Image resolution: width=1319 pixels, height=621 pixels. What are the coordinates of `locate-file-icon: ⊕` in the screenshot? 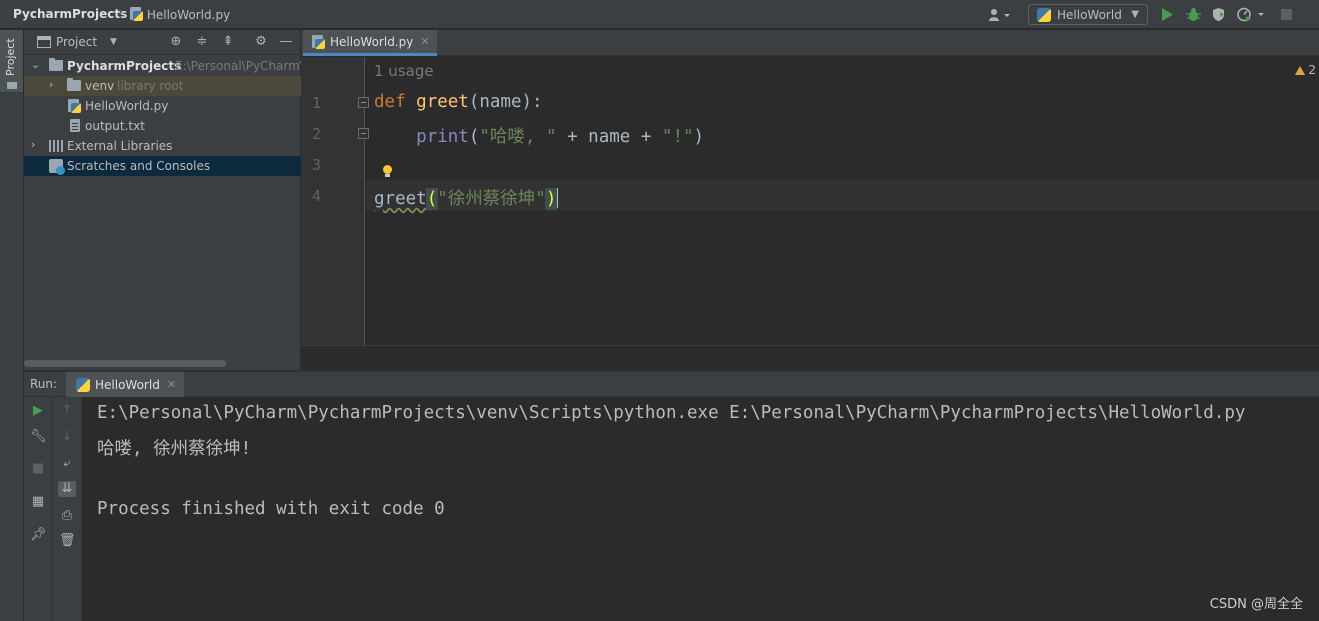 It's located at (176, 42).